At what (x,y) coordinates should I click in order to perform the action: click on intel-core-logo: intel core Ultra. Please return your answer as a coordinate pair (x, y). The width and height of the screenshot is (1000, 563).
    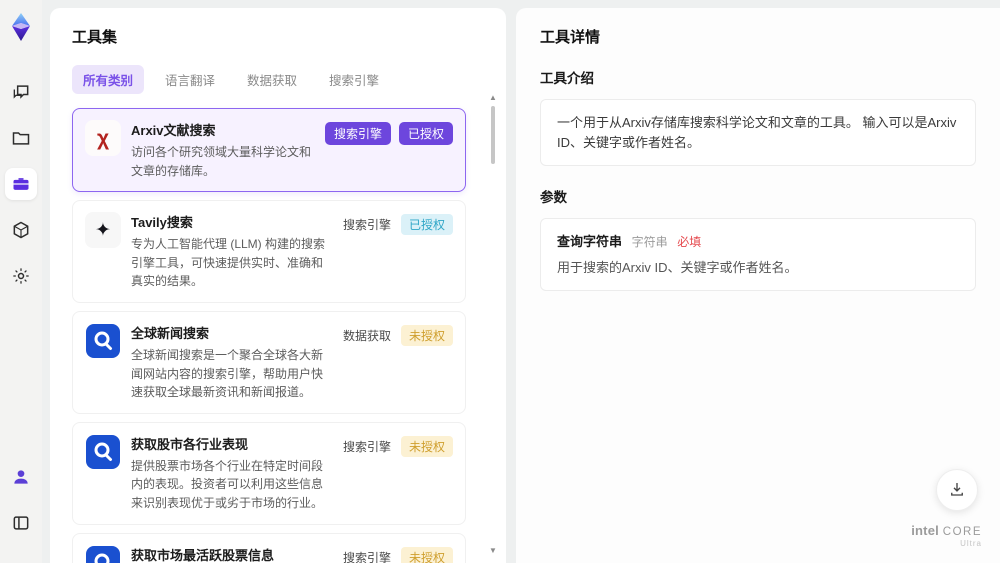
    Looking at the image, I should click on (946, 535).